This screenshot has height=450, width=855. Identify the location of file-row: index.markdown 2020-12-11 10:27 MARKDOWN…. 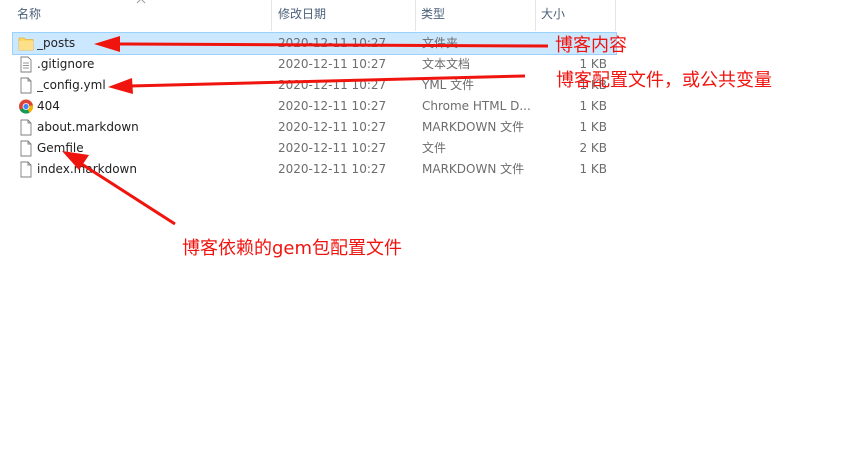
(314, 169).